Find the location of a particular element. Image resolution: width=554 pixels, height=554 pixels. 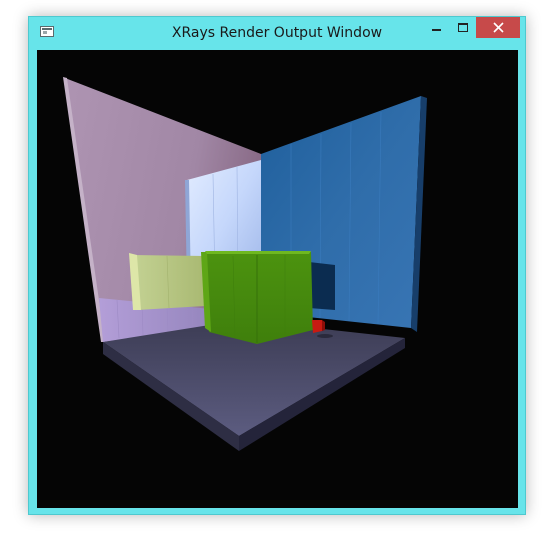

shadow-box is located at coordinates (322, 286).